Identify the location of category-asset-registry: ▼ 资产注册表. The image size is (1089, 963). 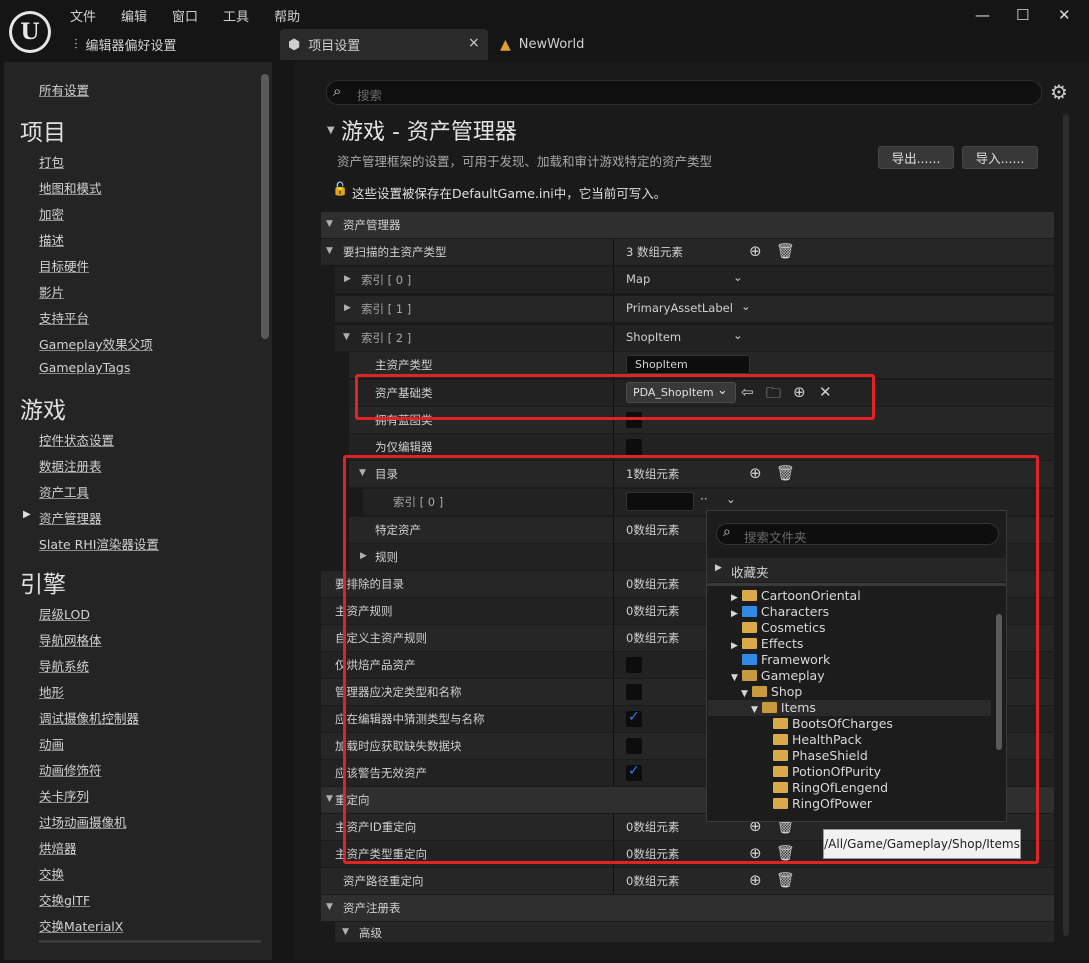
(687, 908).